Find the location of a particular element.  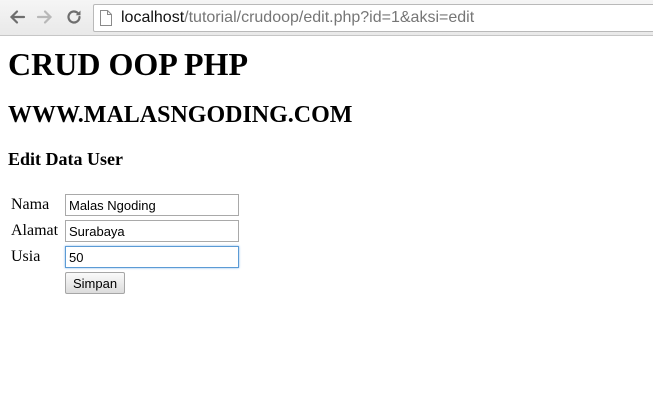

form-row-usia: Usia is located at coordinates (125, 257).